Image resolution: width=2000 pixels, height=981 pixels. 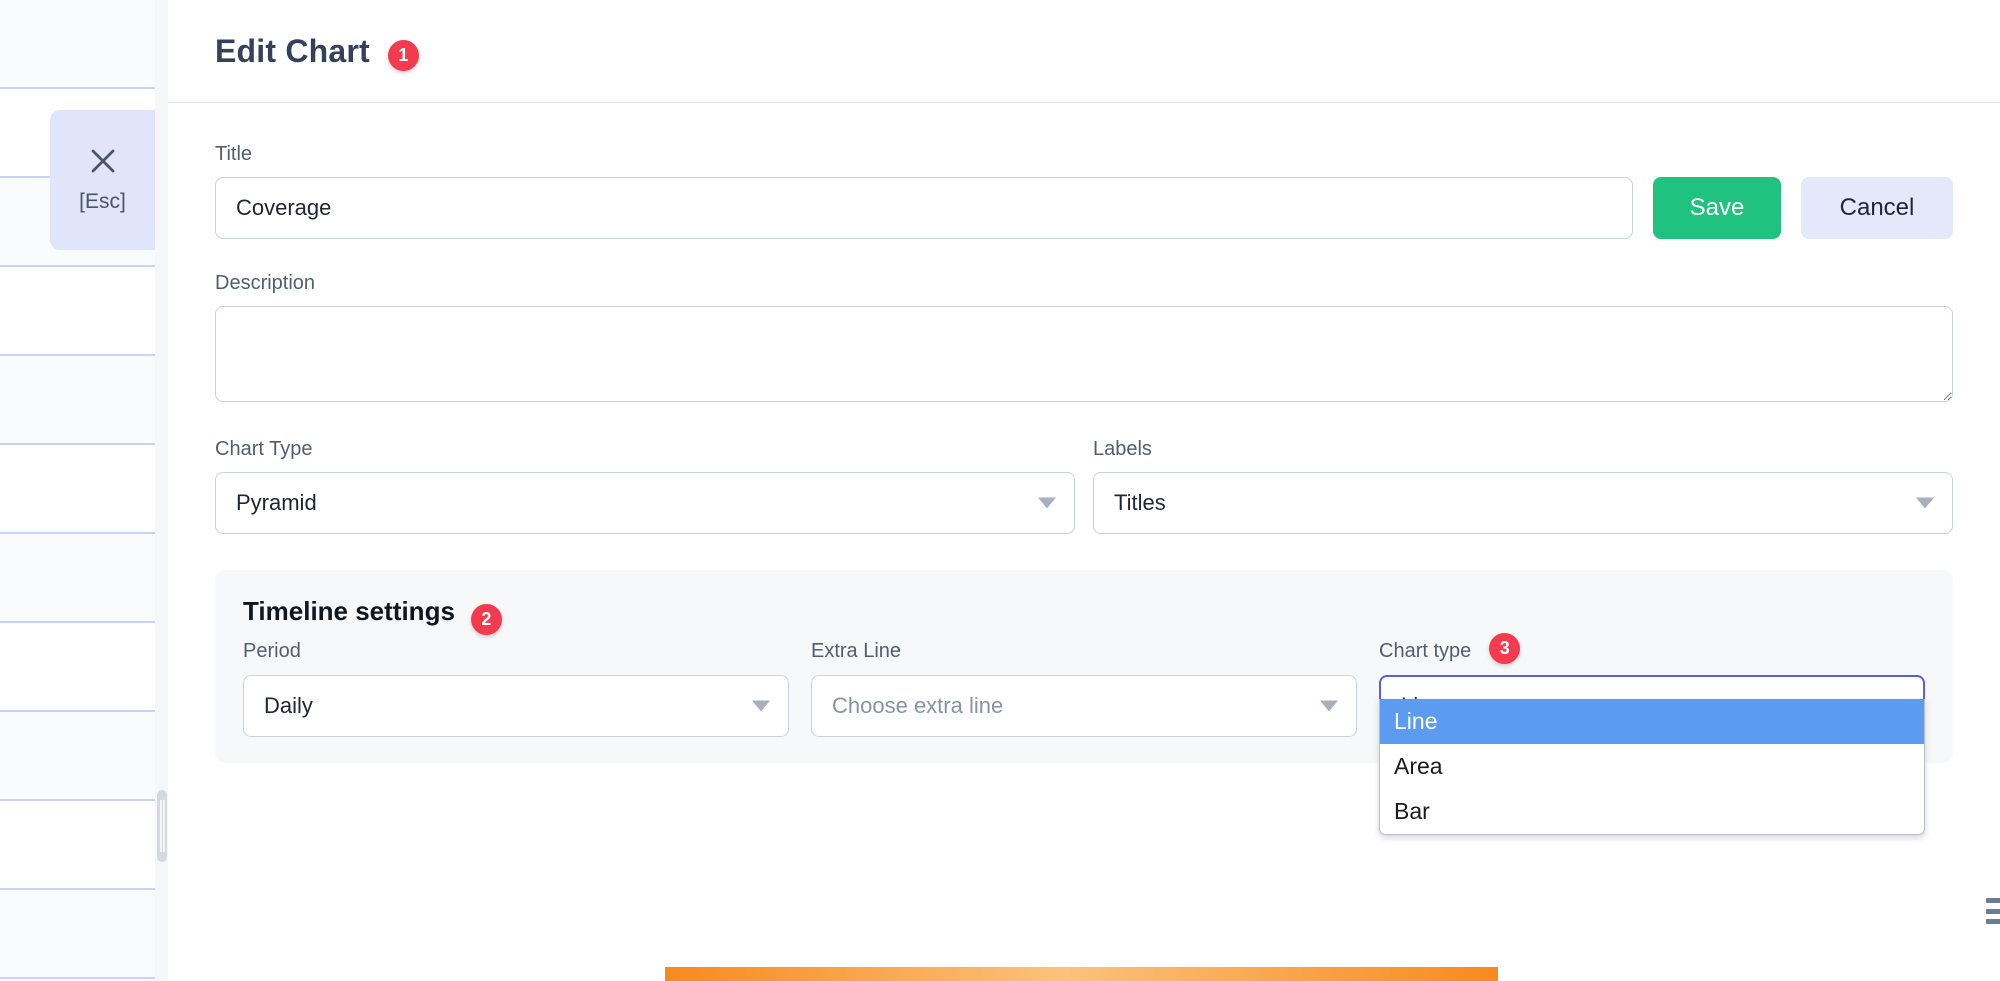 What do you see at coordinates (234, 154) in the screenshot?
I see `title-label: Title` at bounding box center [234, 154].